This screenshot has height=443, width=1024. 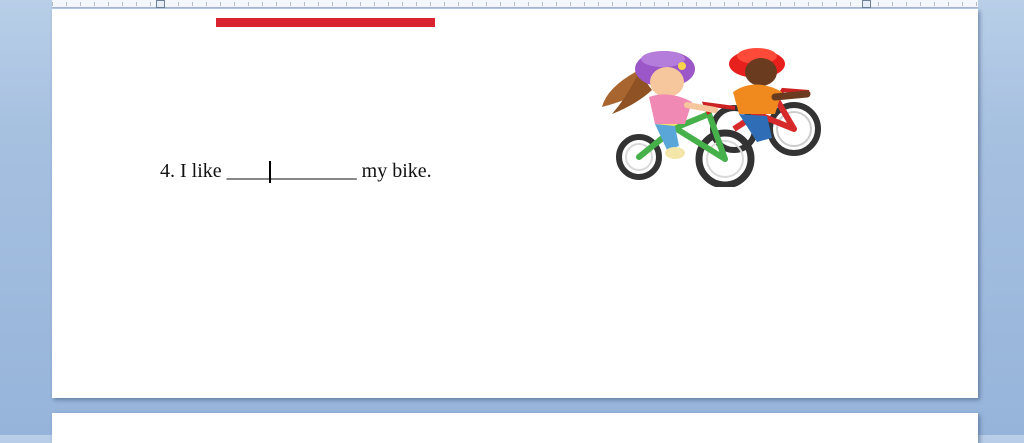 What do you see at coordinates (201, 171) in the screenshot?
I see `sentence-start: I like` at bounding box center [201, 171].